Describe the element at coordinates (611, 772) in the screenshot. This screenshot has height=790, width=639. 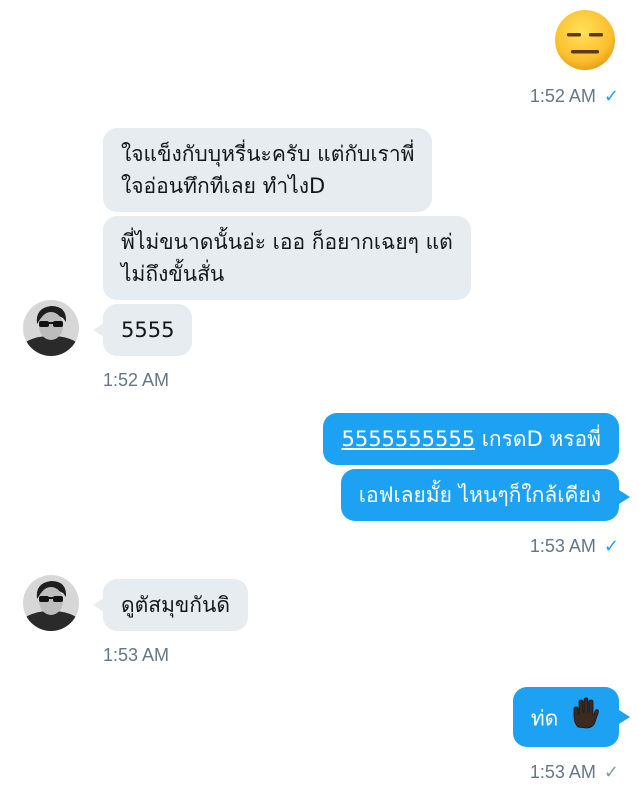
I see `sent-check-icon: ✓` at that location.